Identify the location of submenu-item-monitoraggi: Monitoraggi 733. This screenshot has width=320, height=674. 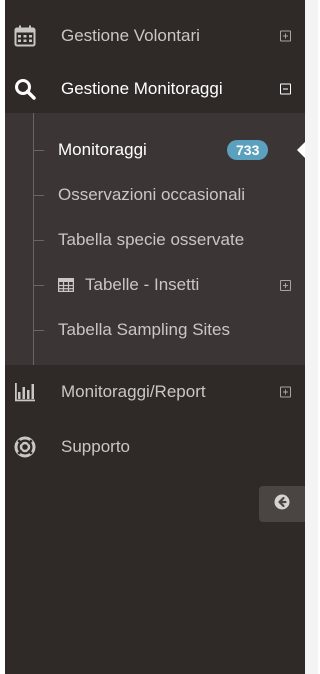
(155, 150).